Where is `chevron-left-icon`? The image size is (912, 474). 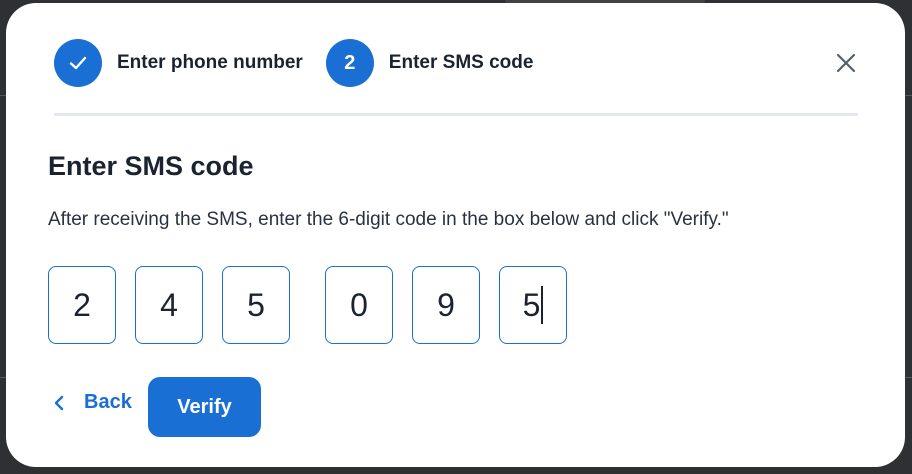 chevron-left-icon is located at coordinates (59, 402).